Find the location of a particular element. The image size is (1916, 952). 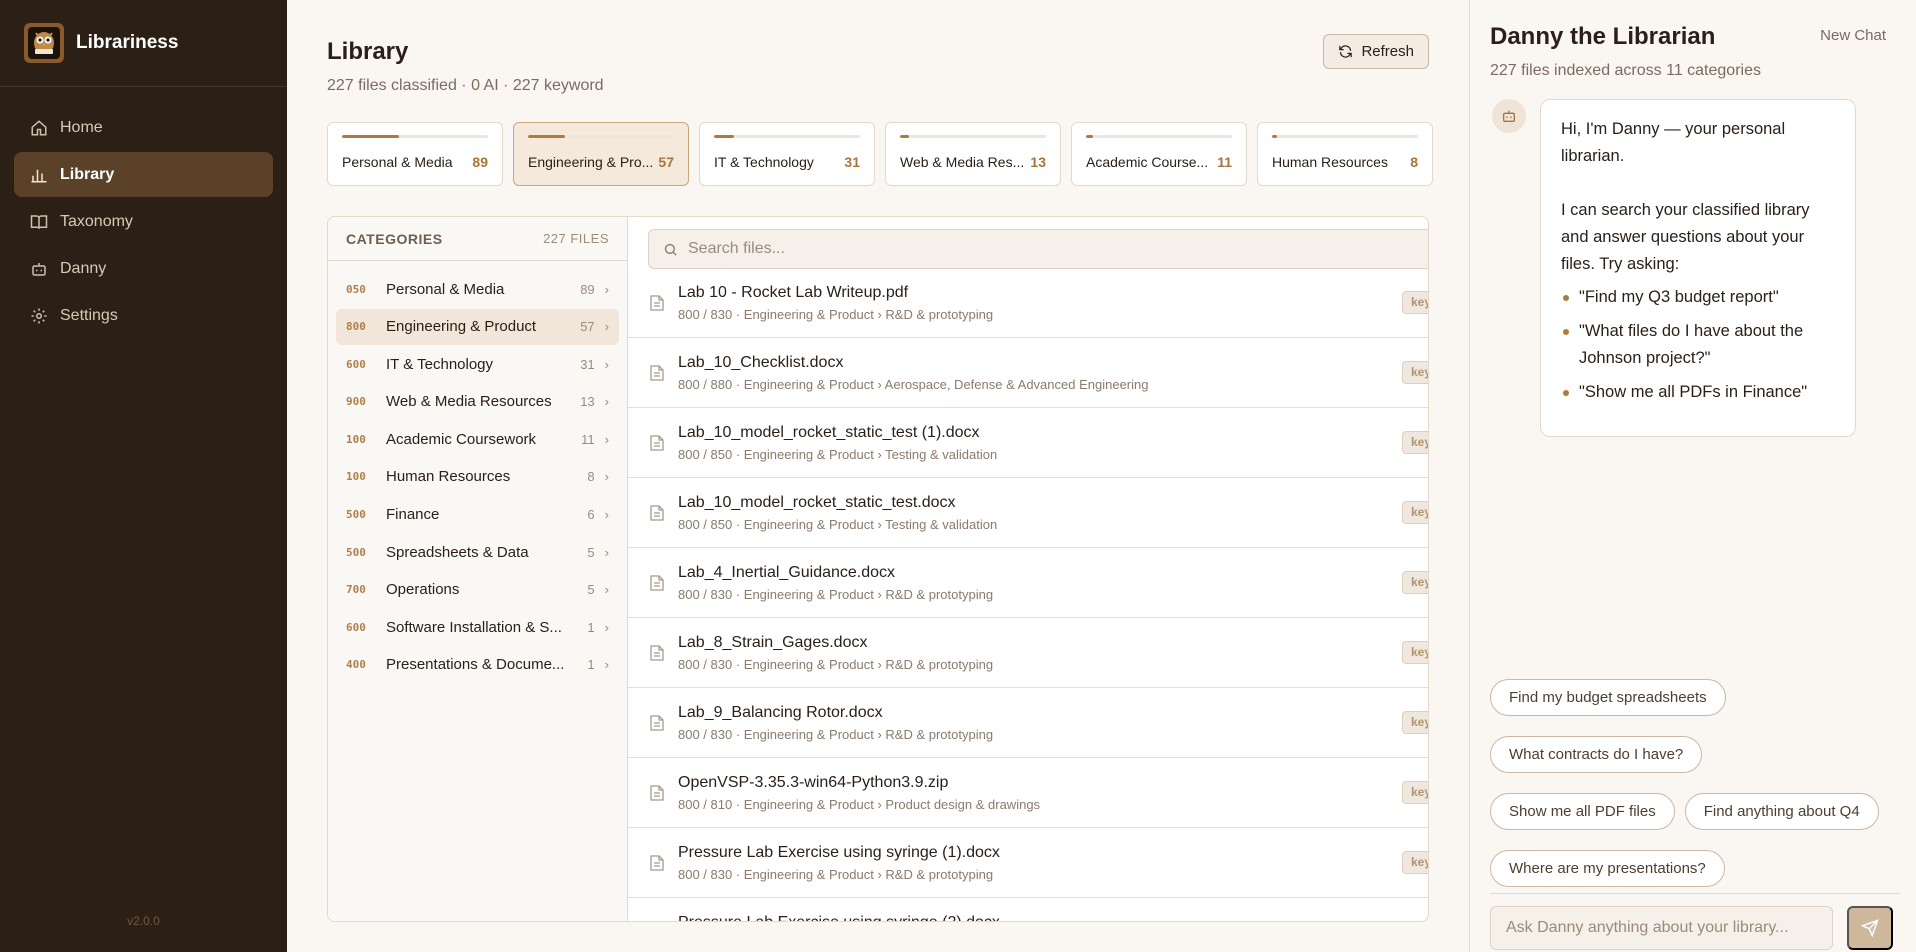

category-item: 600 IT & Technology 31 › is located at coordinates (477, 364).